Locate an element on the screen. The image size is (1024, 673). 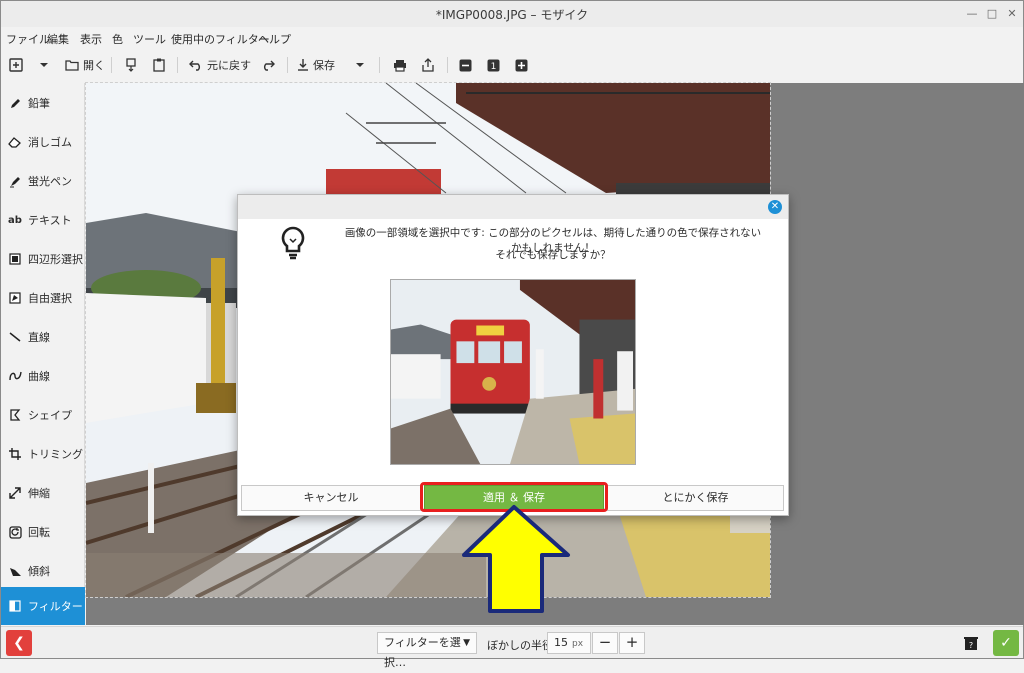
tool-label: テキスト is located at coordinates (50, 220).